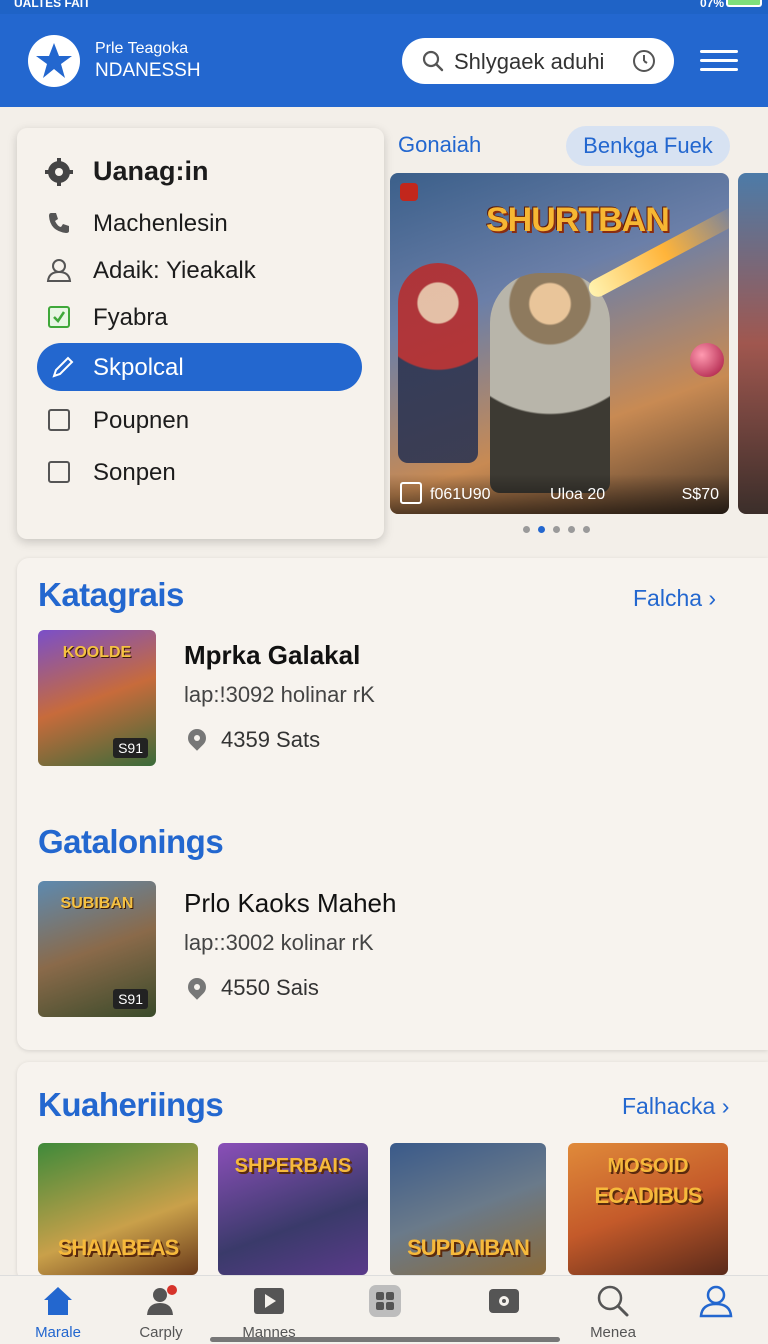  Describe the element at coordinates (58, 1301) in the screenshot. I see `home-icon` at that location.